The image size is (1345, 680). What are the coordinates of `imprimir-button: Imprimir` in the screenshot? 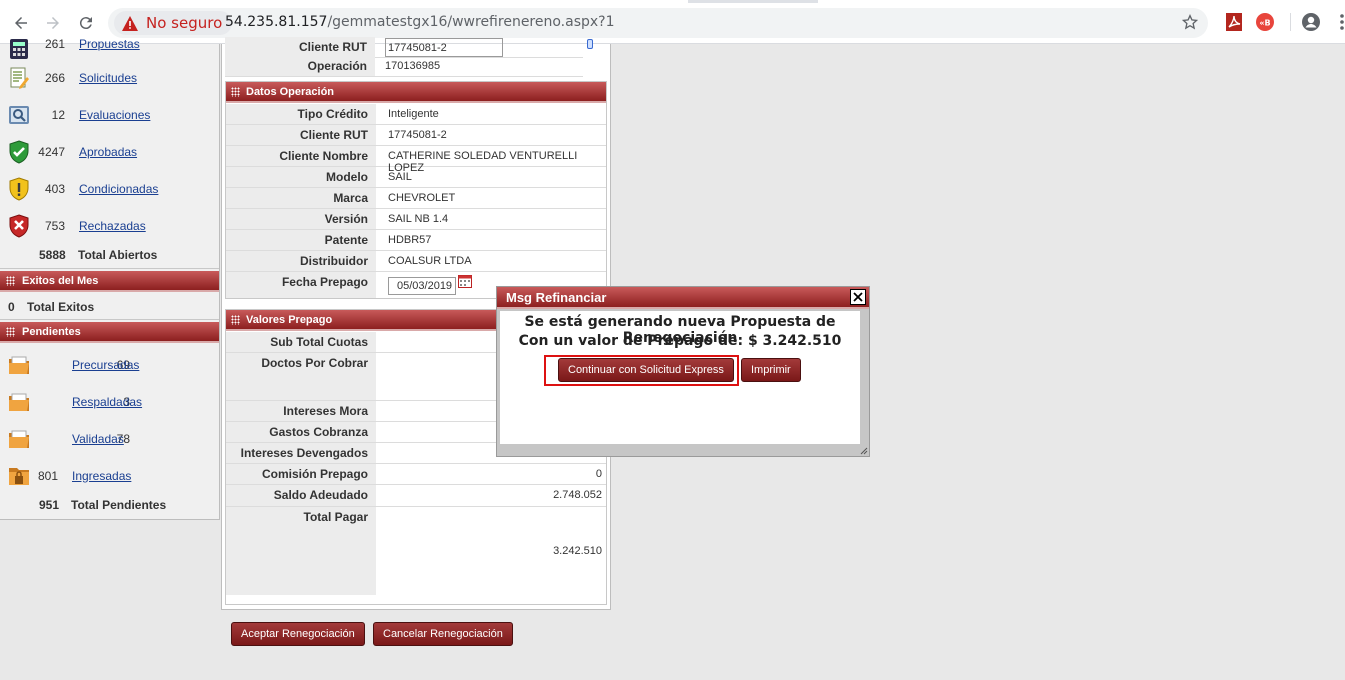 It's located at (771, 370).